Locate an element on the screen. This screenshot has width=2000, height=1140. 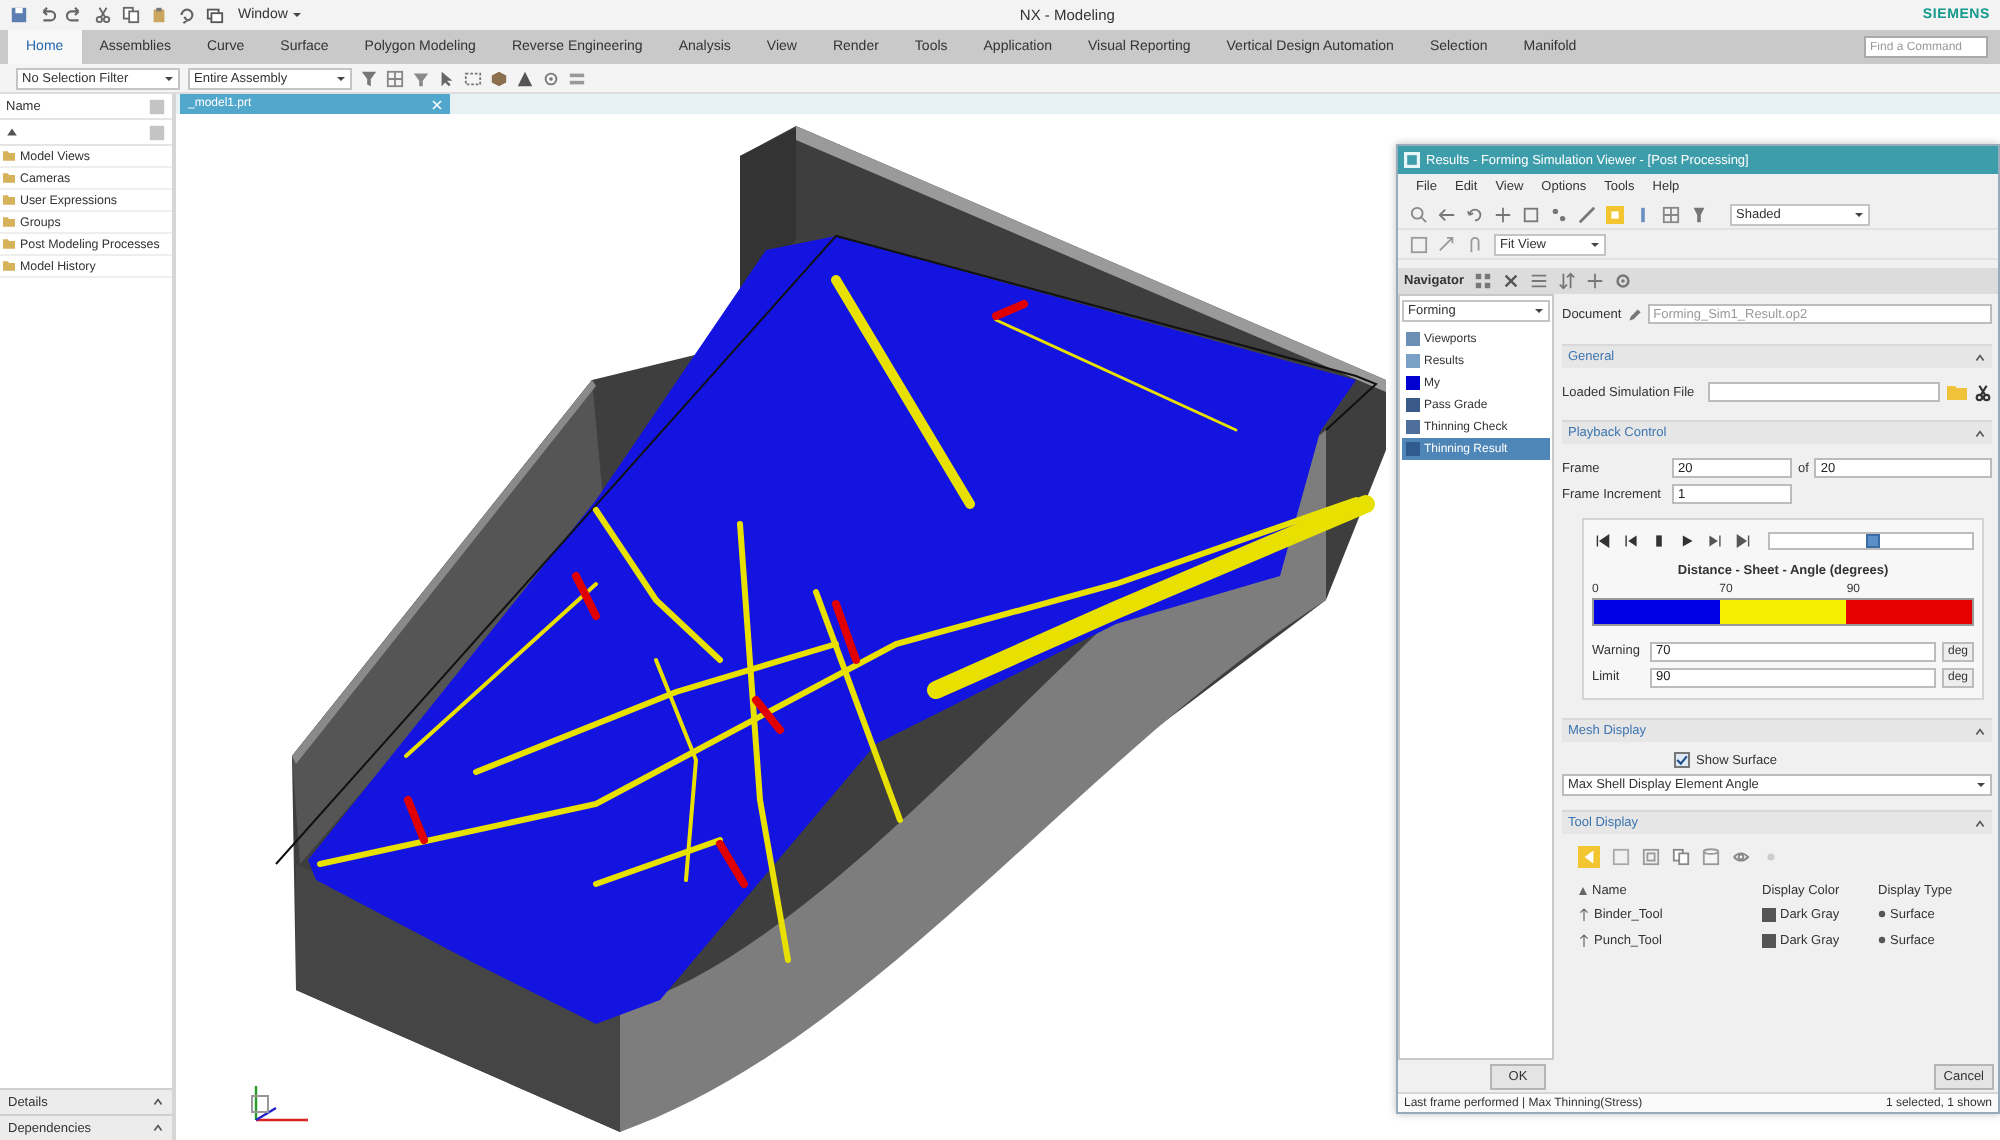
cylinder-icon is located at coordinates (1711, 856).